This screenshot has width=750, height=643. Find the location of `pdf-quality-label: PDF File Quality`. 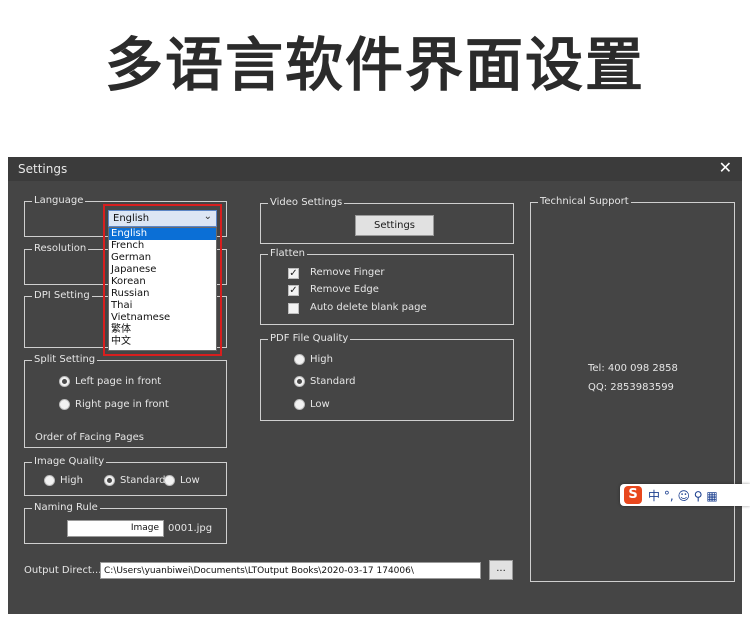

pdf-quality-label: PDF File Quality is located at coordinates (309, 338).